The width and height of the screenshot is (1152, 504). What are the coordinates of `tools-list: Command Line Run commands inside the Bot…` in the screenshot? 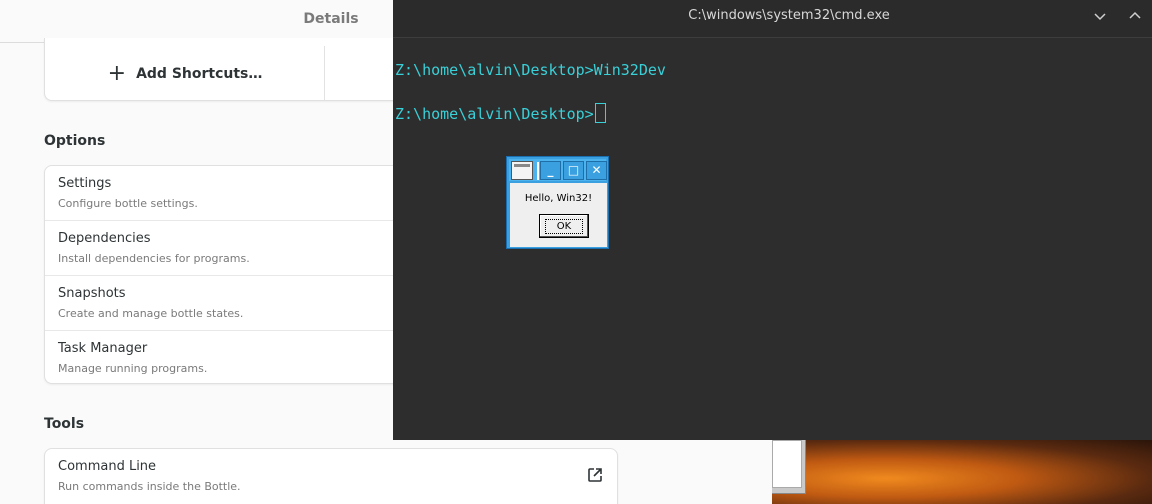 It's located at (331, 476).